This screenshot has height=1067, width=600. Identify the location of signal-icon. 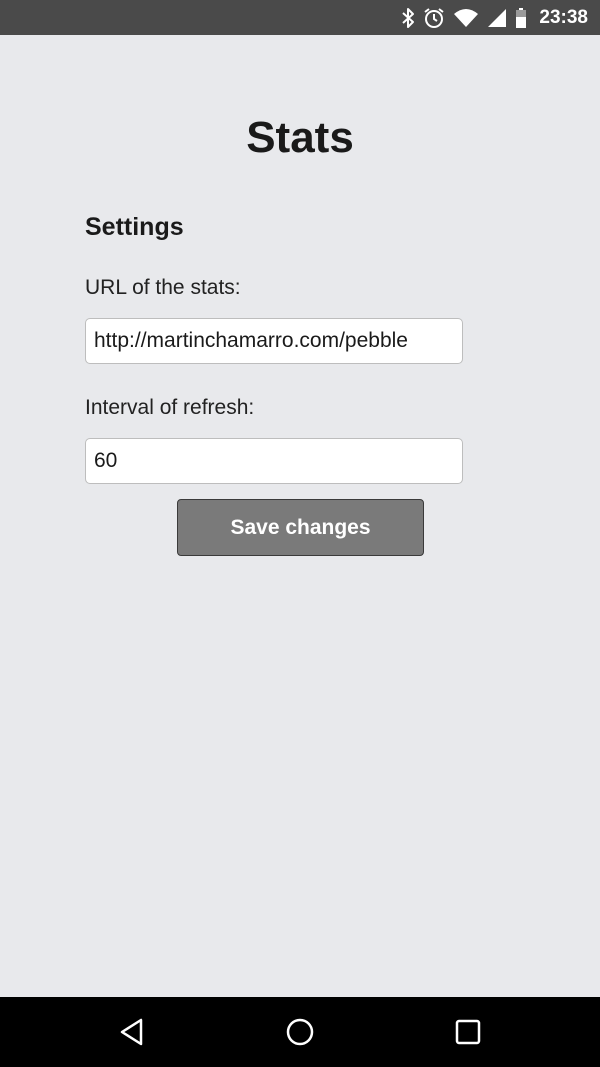
(497, 18).